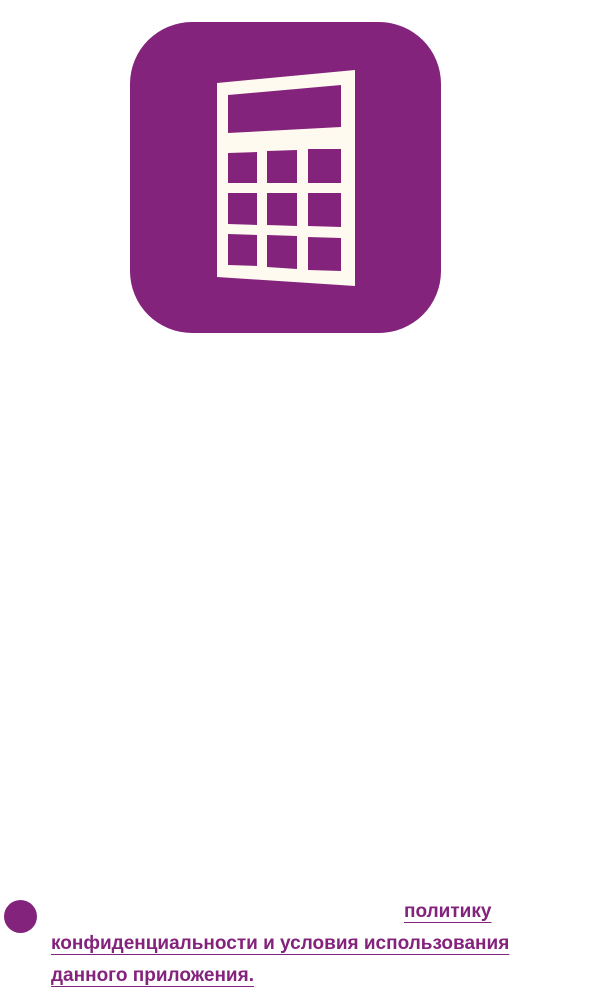  What do you see at coordinates (20, 916) in the screenshot?
I see `consent-checkbox` at bounding box center [20, 916].